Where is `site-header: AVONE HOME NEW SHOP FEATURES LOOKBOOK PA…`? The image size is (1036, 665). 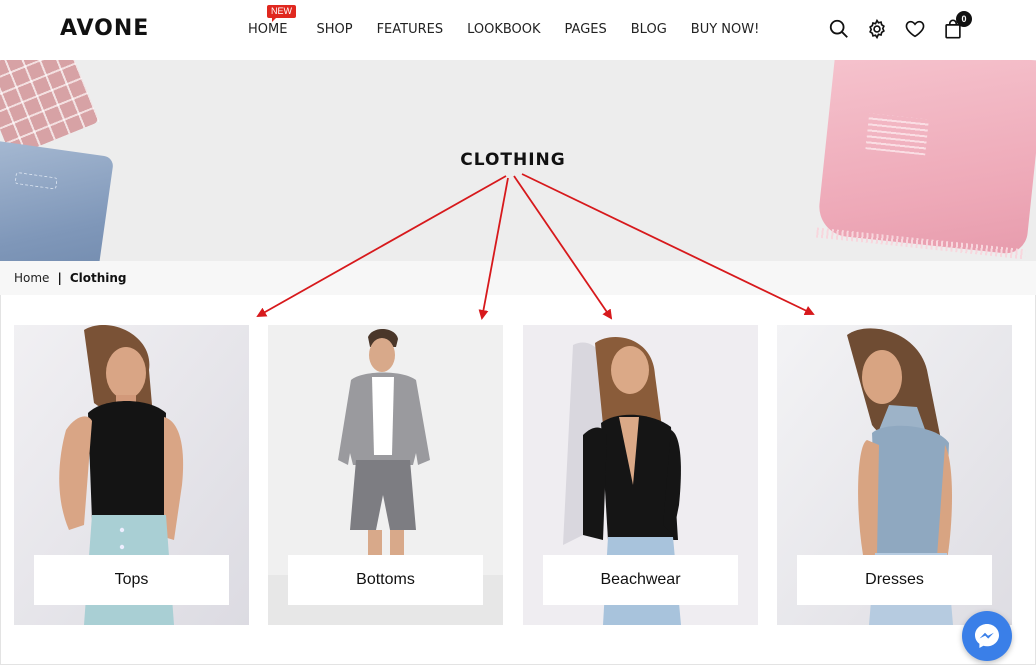 site-header: AVONE HOME NEW SHOP FEATURES LOOKBOOK PA… is located at coordinates (518, 30).